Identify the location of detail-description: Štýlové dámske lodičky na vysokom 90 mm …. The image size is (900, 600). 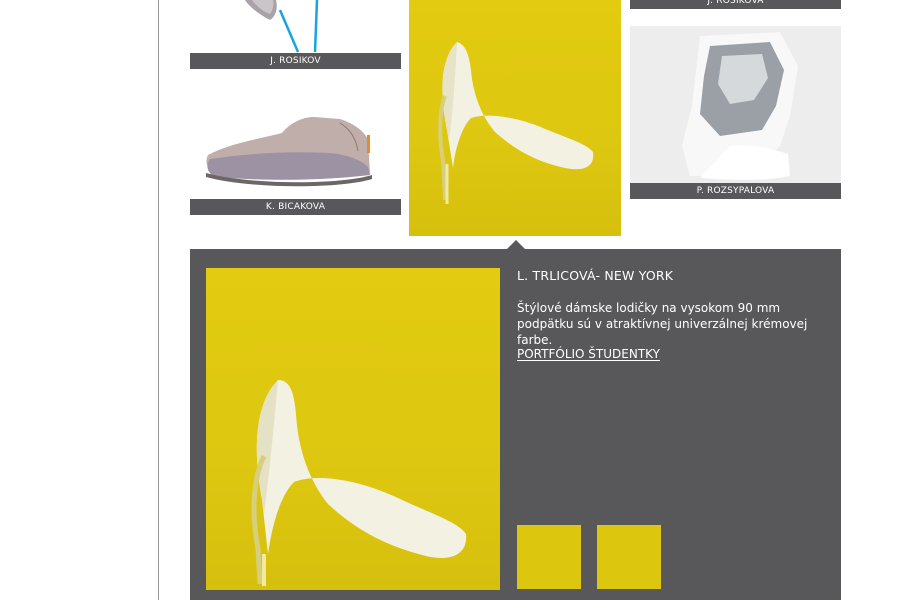
(662, 324).